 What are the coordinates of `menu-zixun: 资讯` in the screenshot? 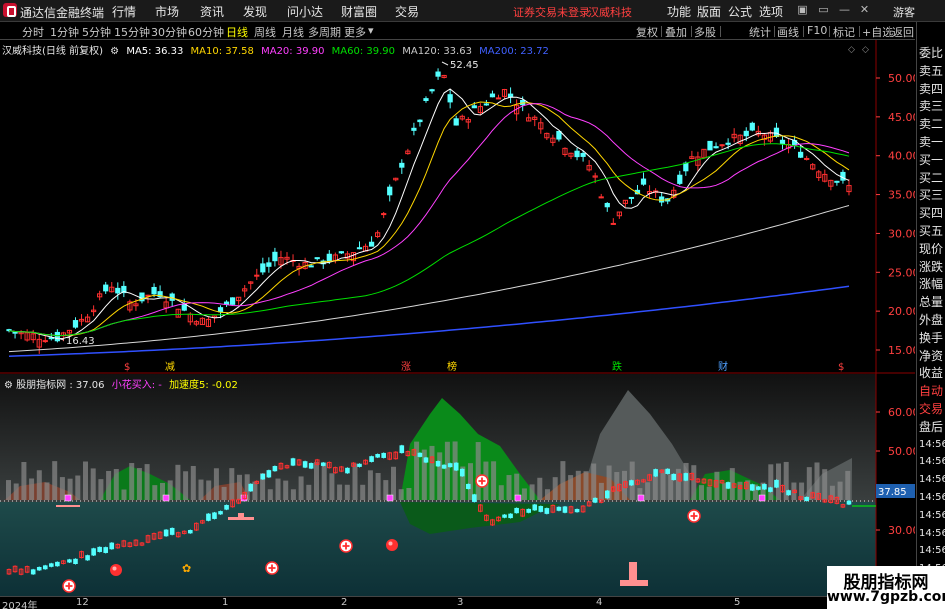 It's located at (212, 11).